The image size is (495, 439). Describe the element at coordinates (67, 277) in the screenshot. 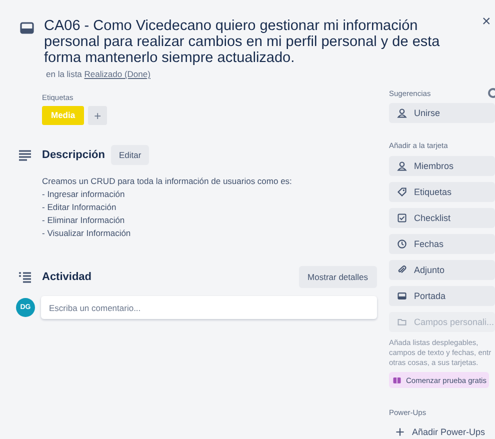

I see `activity-heading: Actividad` at that location.